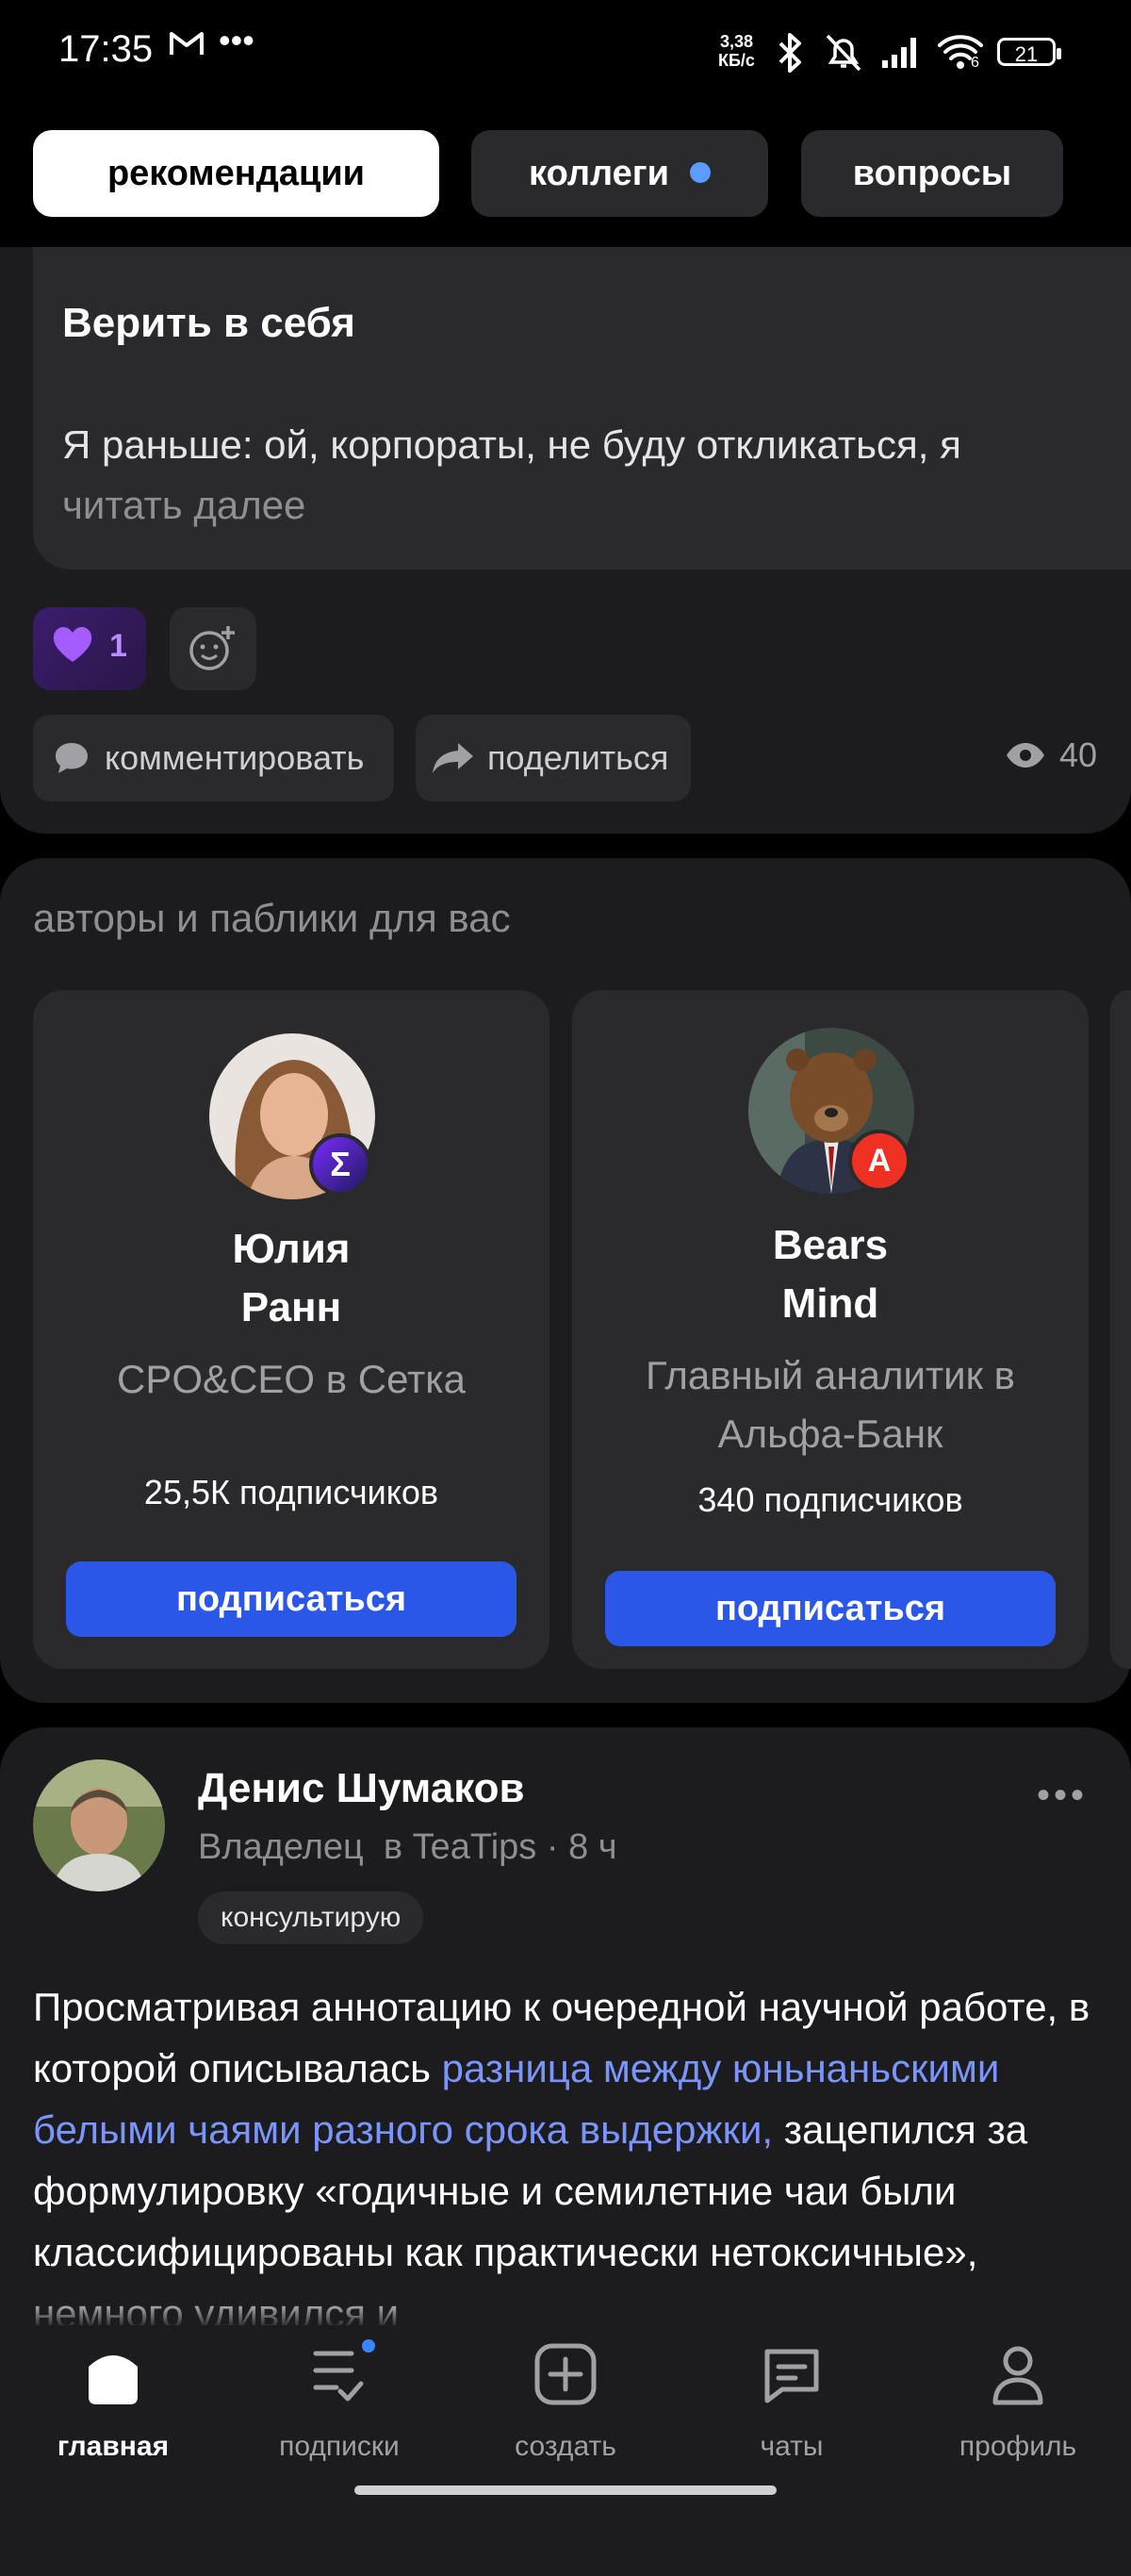 This screenshot has width=1131, height=2576. What do you see at coordinates (236, 40) in the screenshot?
I see `more-notifications-icon: •••` at bounding box center [236, 40].